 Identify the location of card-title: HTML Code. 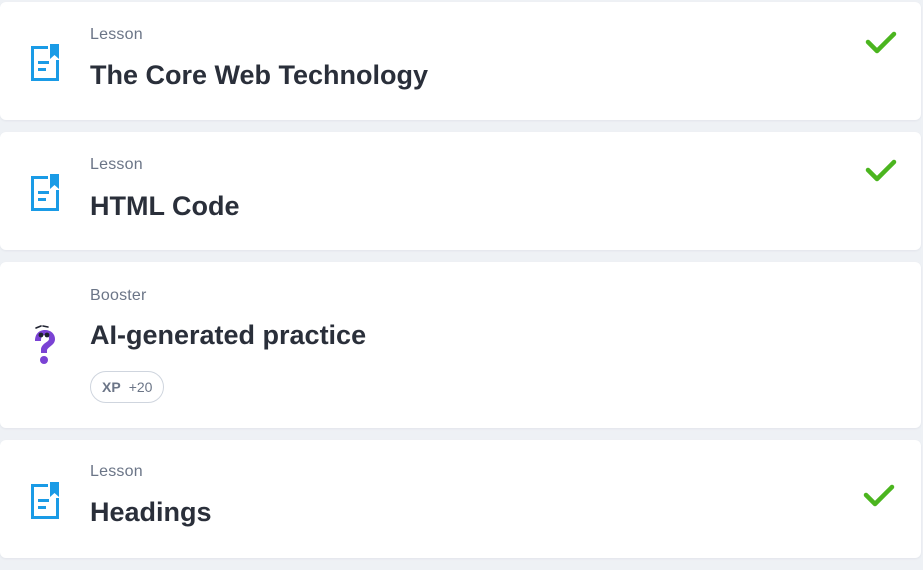
(165, 206).